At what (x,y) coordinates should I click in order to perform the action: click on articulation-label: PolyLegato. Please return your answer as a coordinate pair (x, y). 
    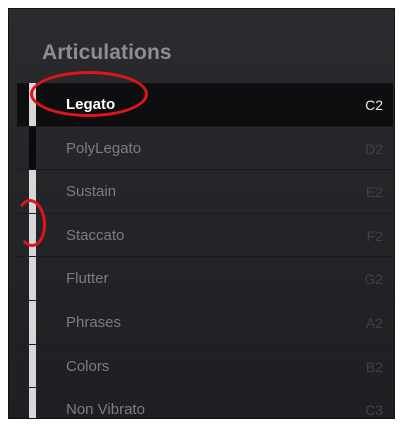
    Looking at the image, I should click on (104, 148).